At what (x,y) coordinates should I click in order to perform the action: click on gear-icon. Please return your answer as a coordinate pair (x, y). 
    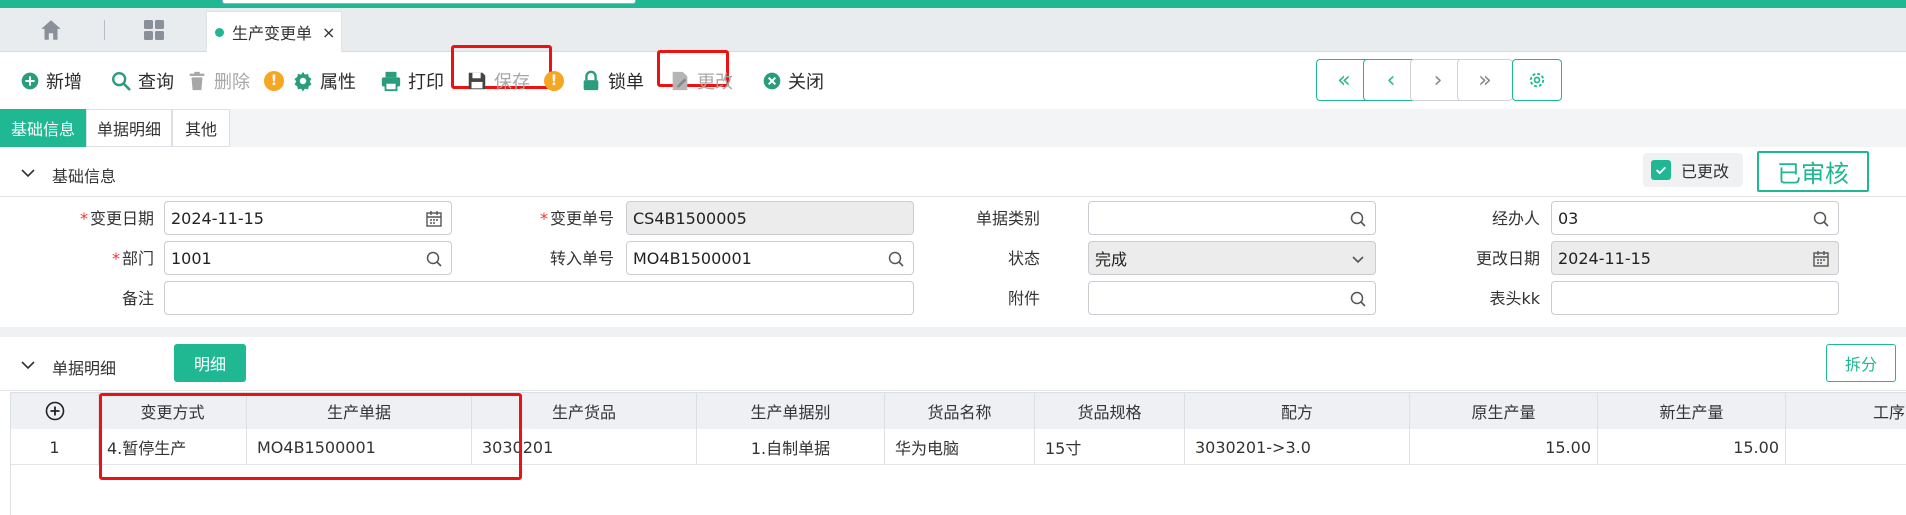
    Looking at the image, I should click on (303, 81).